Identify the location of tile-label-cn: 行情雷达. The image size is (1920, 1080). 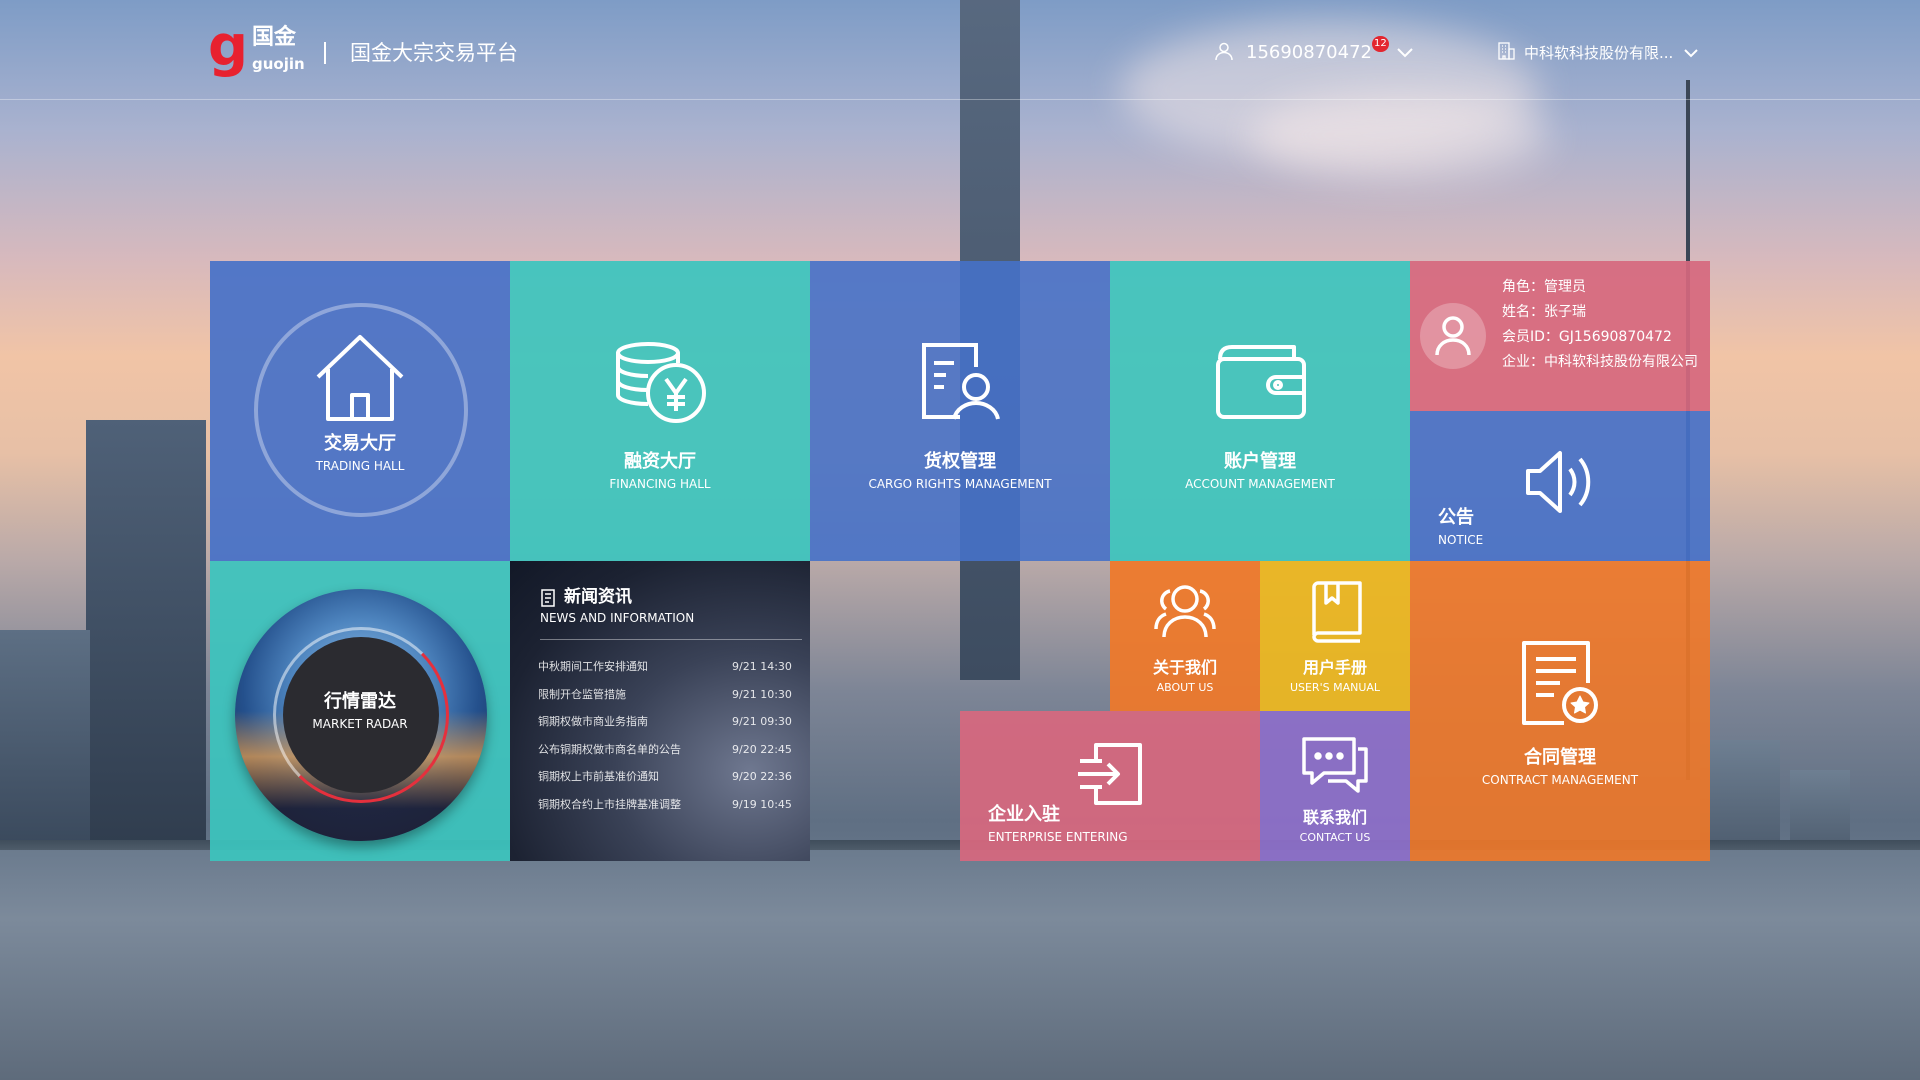
(360, 701).